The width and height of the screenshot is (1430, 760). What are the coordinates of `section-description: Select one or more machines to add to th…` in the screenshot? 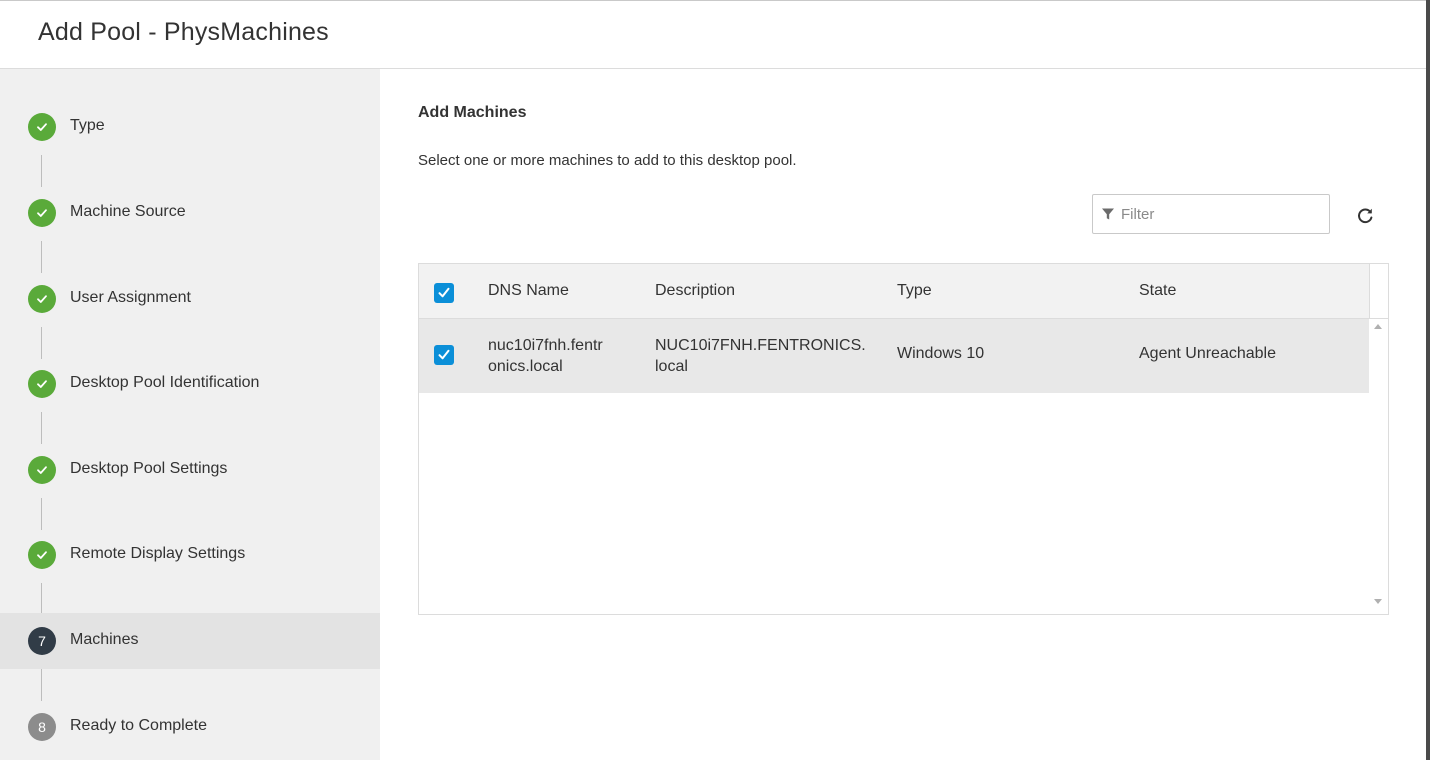 It's located at (607, 160).